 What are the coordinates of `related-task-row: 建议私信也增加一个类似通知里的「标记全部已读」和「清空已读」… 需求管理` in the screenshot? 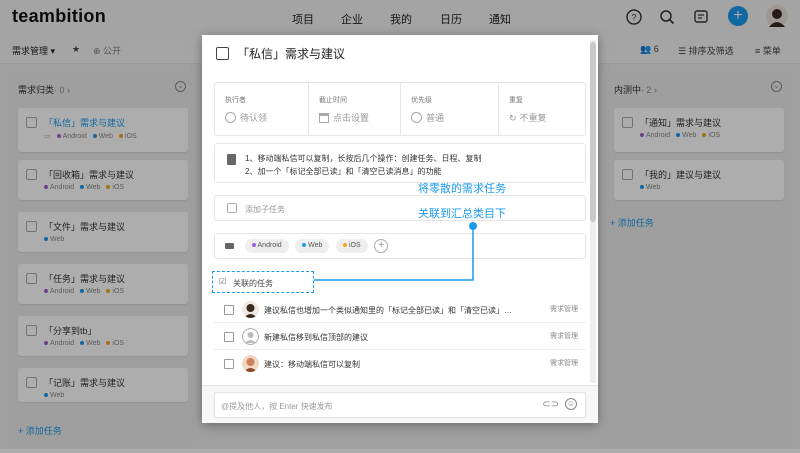 It's located at (400, 310).